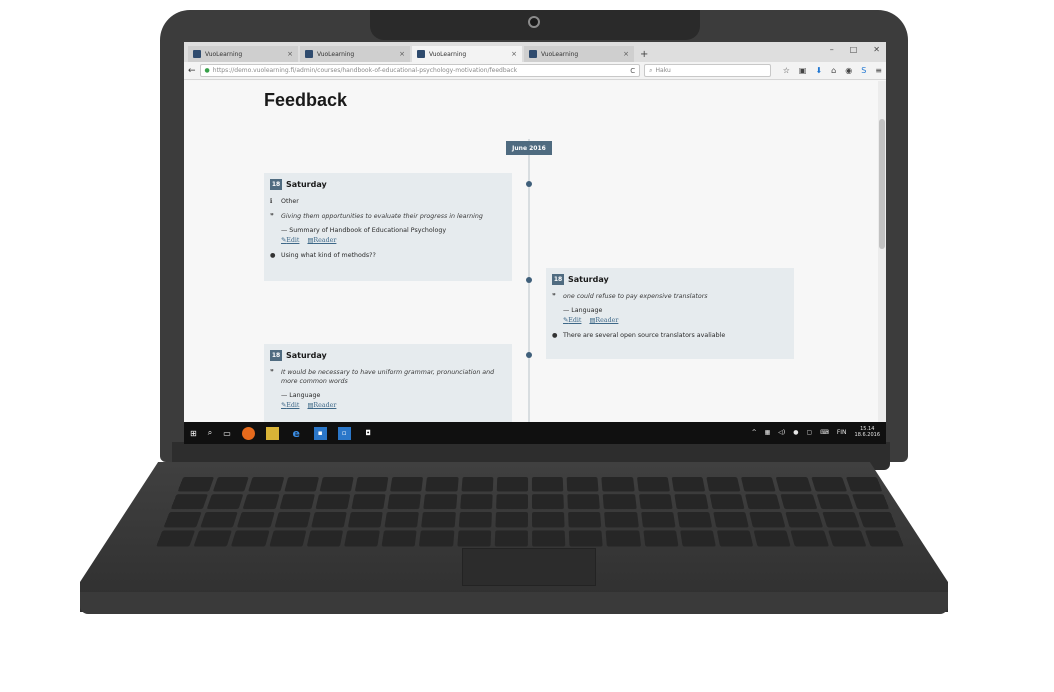 This screenshot has width=1054, height=692. Describe the element at coordinates (754, 432) in the screenshot. I see `chevron-up-icon: ^` at that location.